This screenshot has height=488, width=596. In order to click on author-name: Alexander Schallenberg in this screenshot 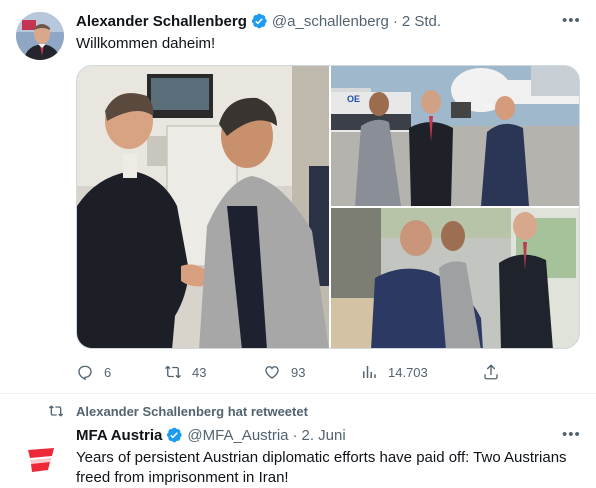, I will do `click(161, 21)`.